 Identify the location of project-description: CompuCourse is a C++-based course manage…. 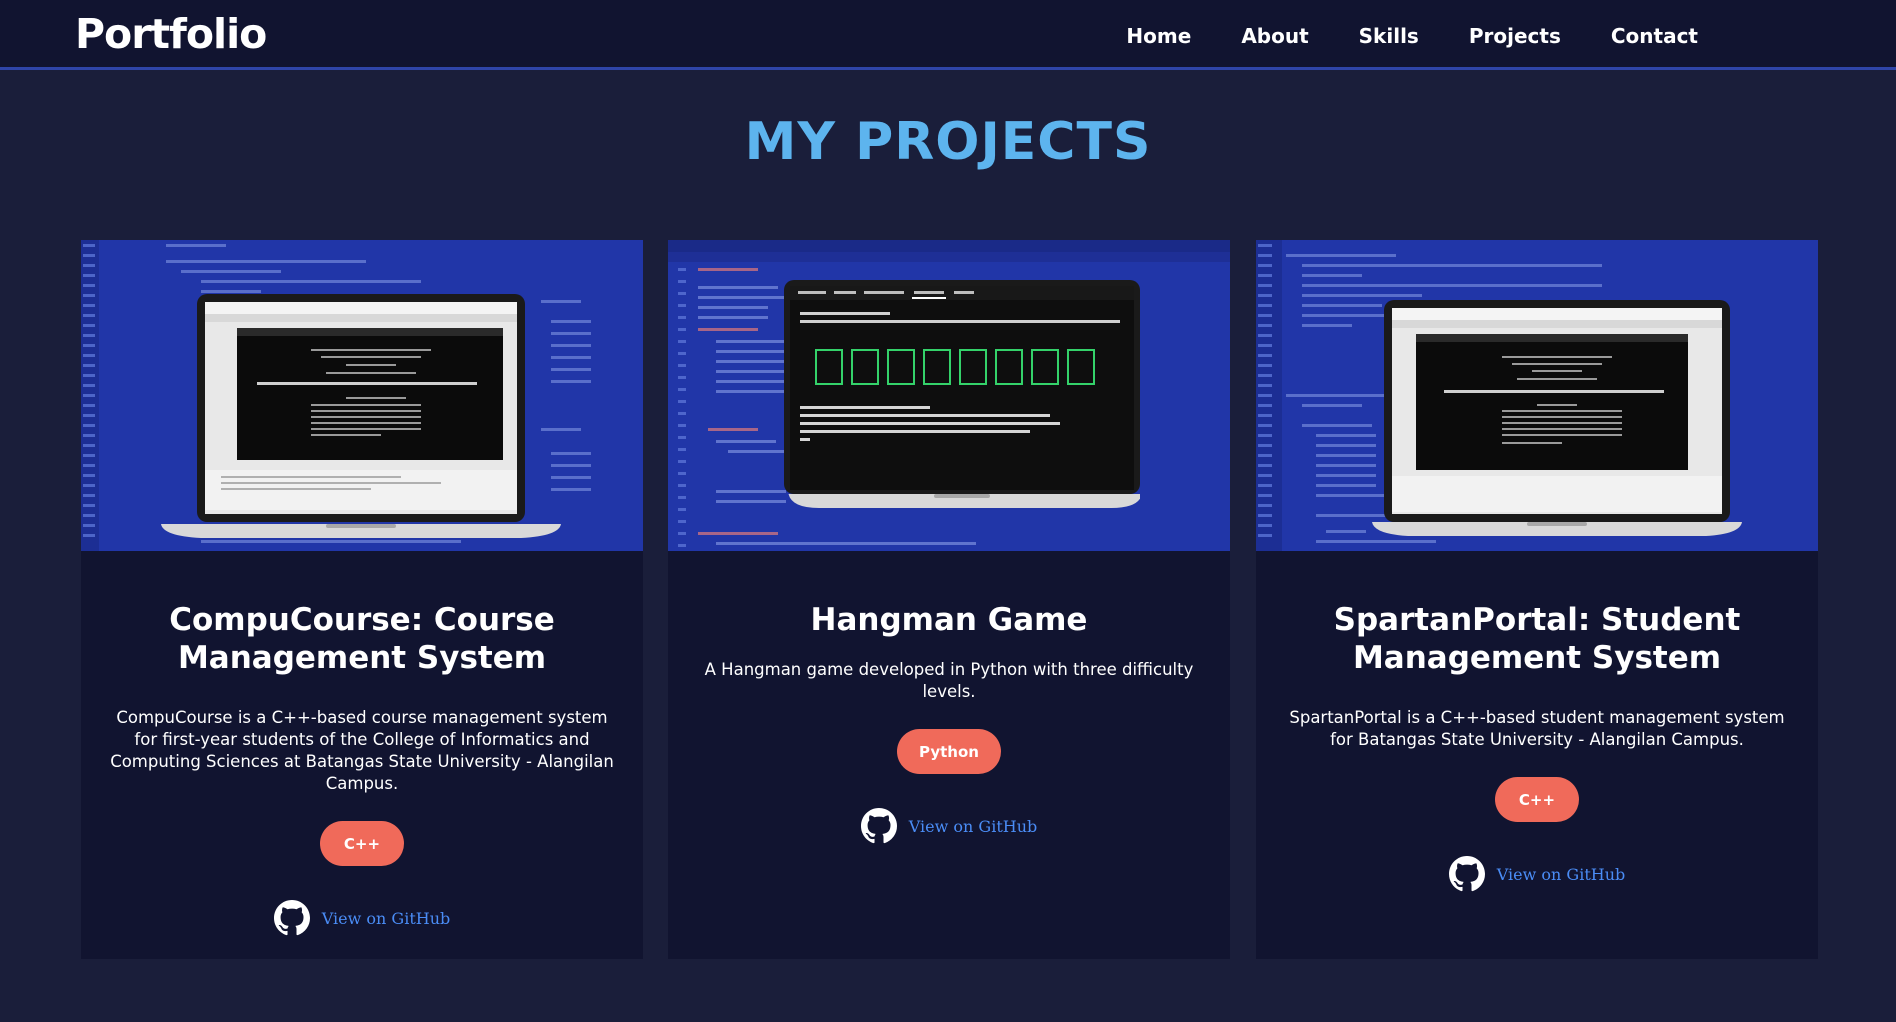
(362, 750).